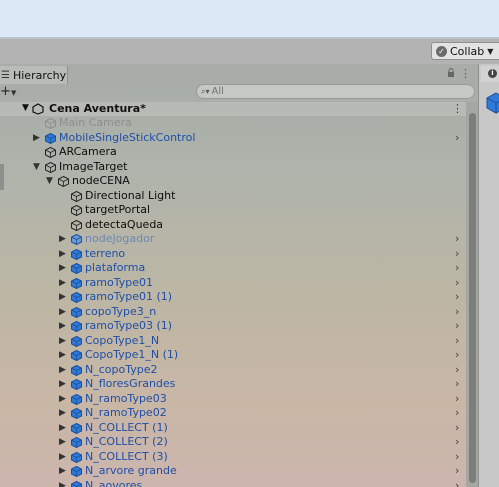 Image resolution: width=499 pixels, height=487 pixels. Describe the element at coordinates (50, 123) in the screenshot. I see `gameobject-icon` at that location.